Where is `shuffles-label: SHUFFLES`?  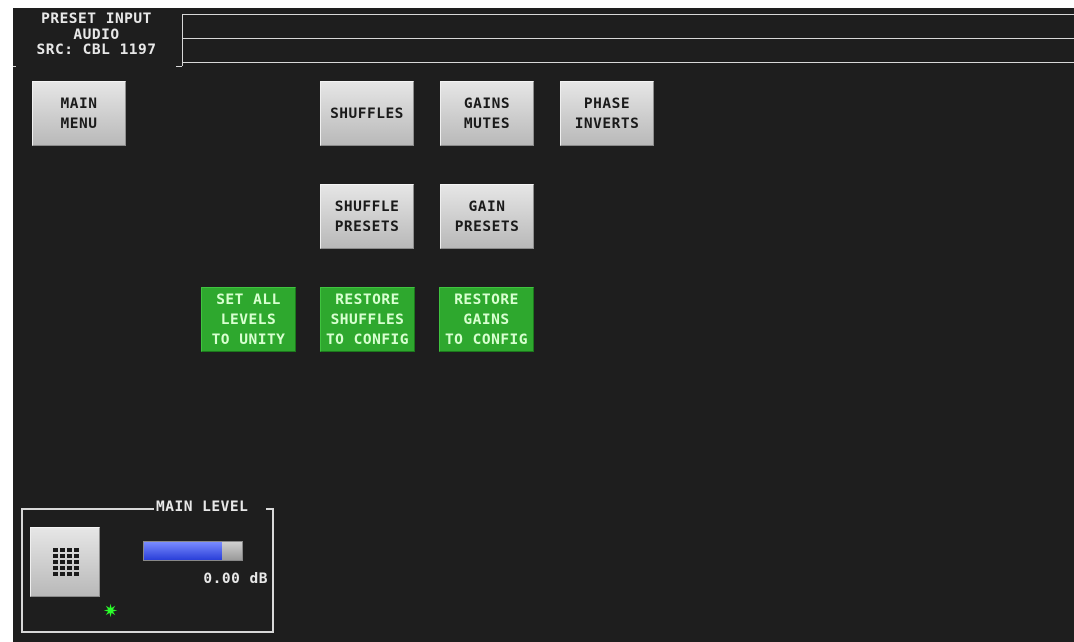 shuffles-label: SHUFFLES is located at coordinates (367, 113).